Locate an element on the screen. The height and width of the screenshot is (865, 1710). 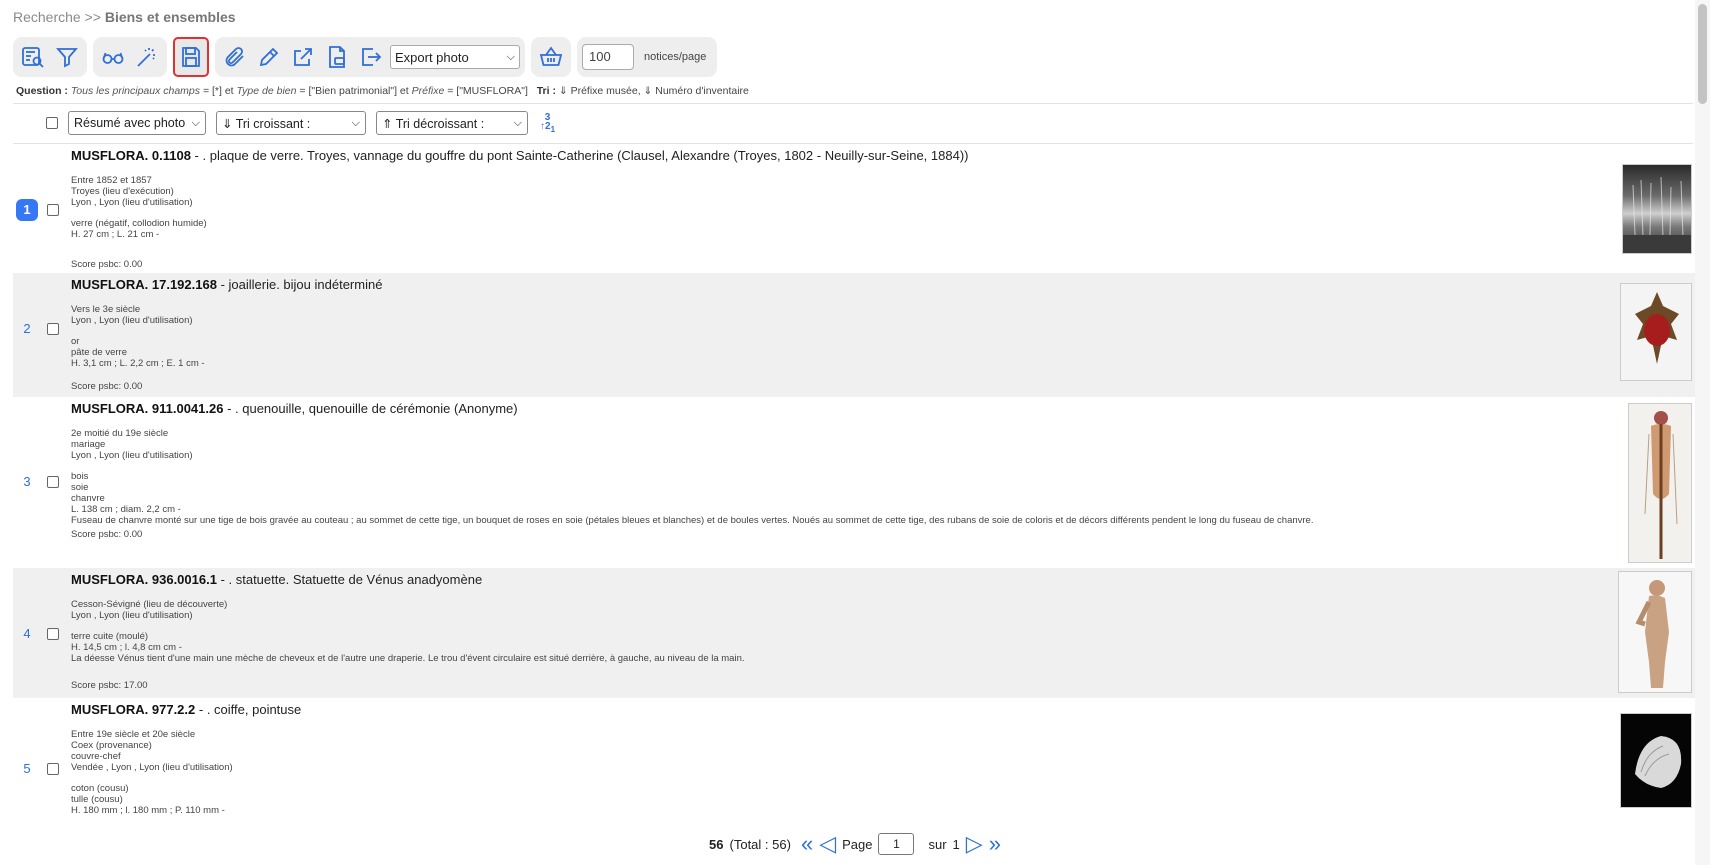
row-number: 3 is located at coordinates (27, 482).